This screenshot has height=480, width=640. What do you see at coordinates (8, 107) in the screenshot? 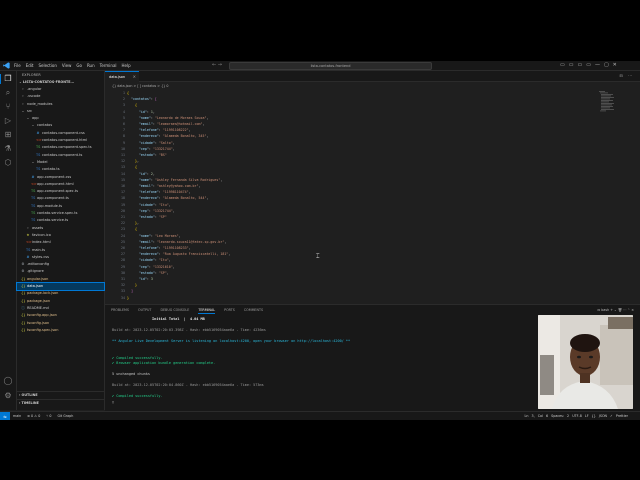
I see `source-control-icon: ⑂` at bounding box center [8, 107].